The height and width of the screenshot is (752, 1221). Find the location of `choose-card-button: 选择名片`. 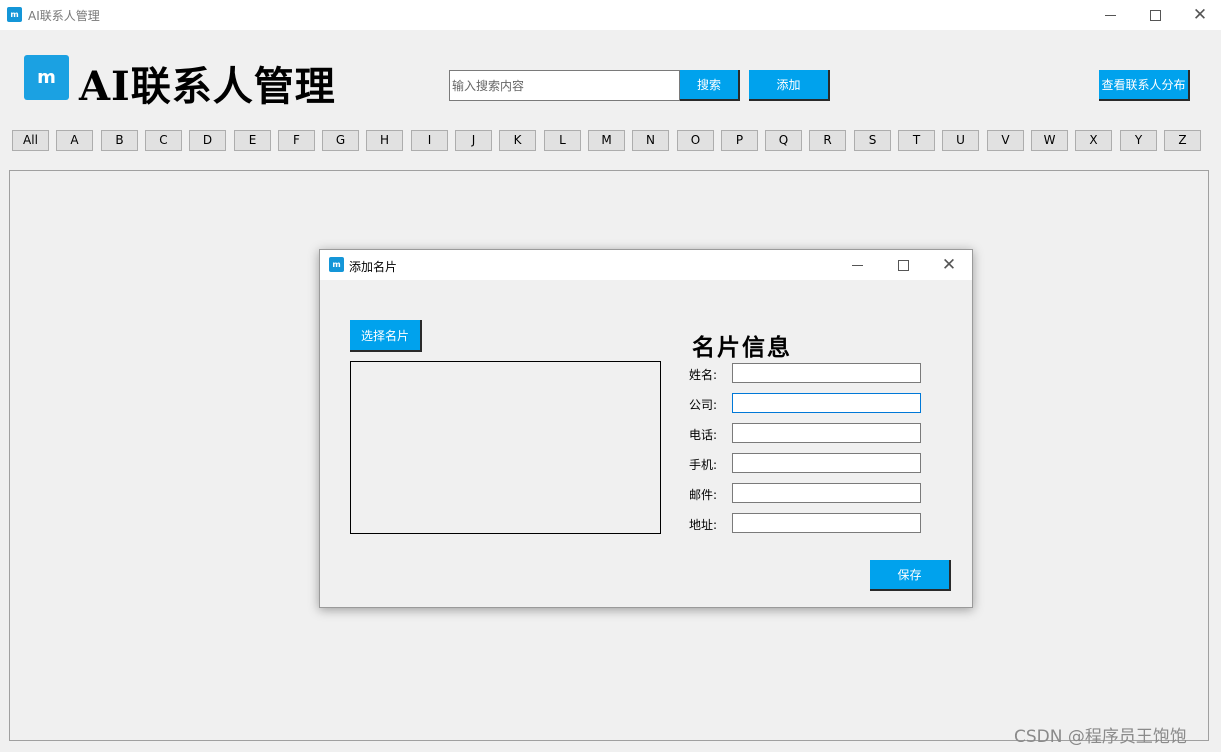

choose-card-button: 选择名片 is located at coordinates (386, 336).